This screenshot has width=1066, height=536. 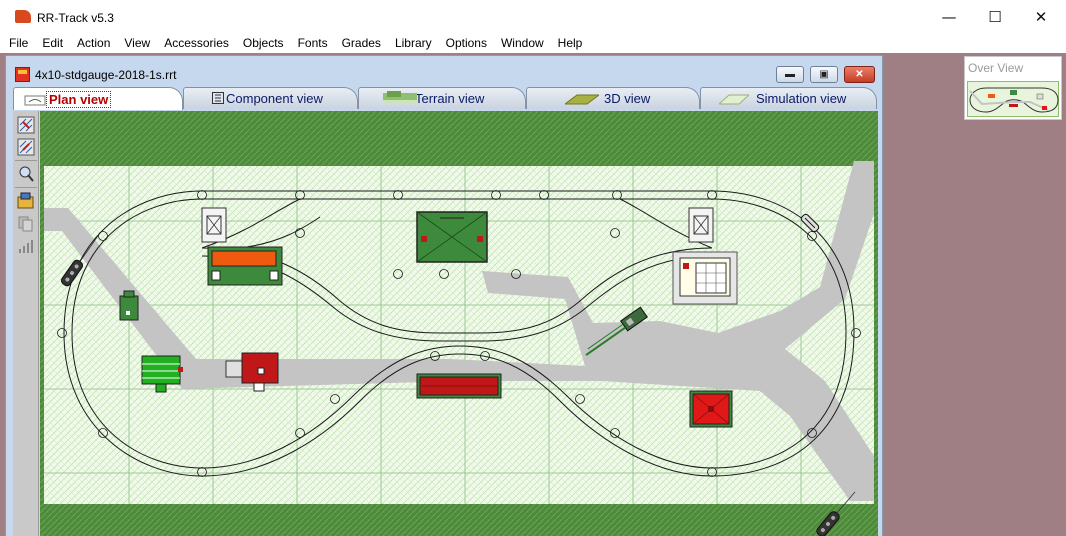 I want to click on document-minimize-button: ▬, so click(x=790, y=74).